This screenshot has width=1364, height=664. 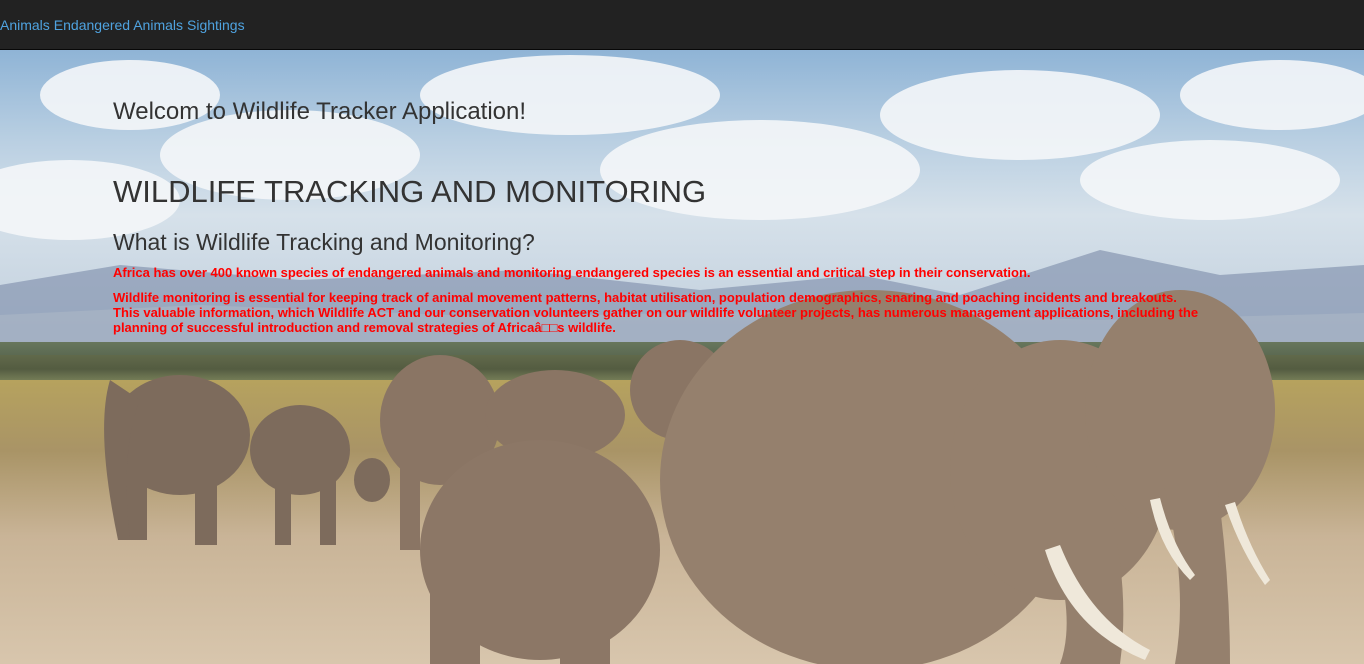 I want to click on nav-link-sightings: Sightings, so click(x=216, y=25).